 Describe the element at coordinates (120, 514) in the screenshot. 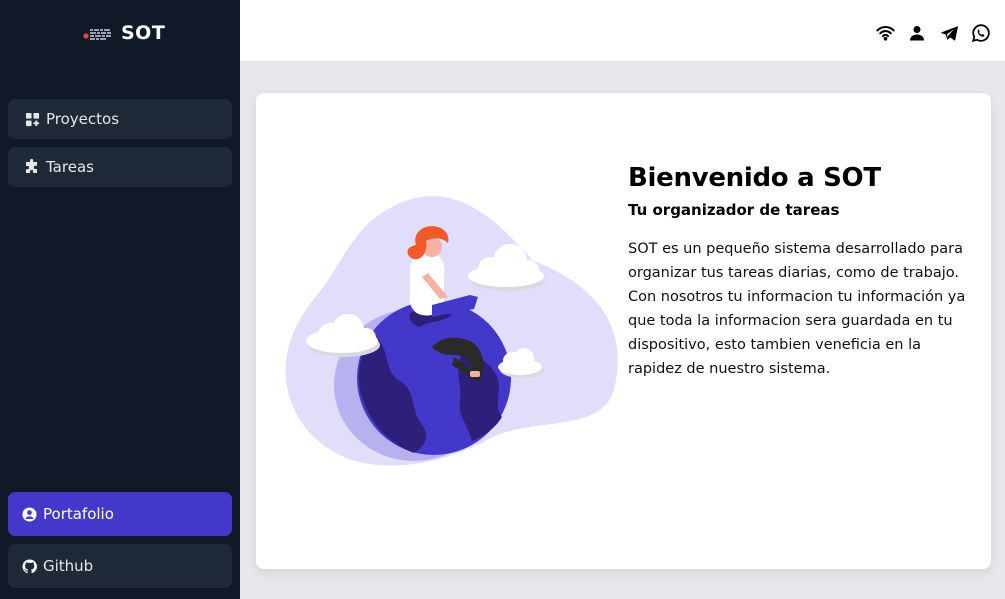

I see `sidebar-item-portafolio: Portafolio` at that location.